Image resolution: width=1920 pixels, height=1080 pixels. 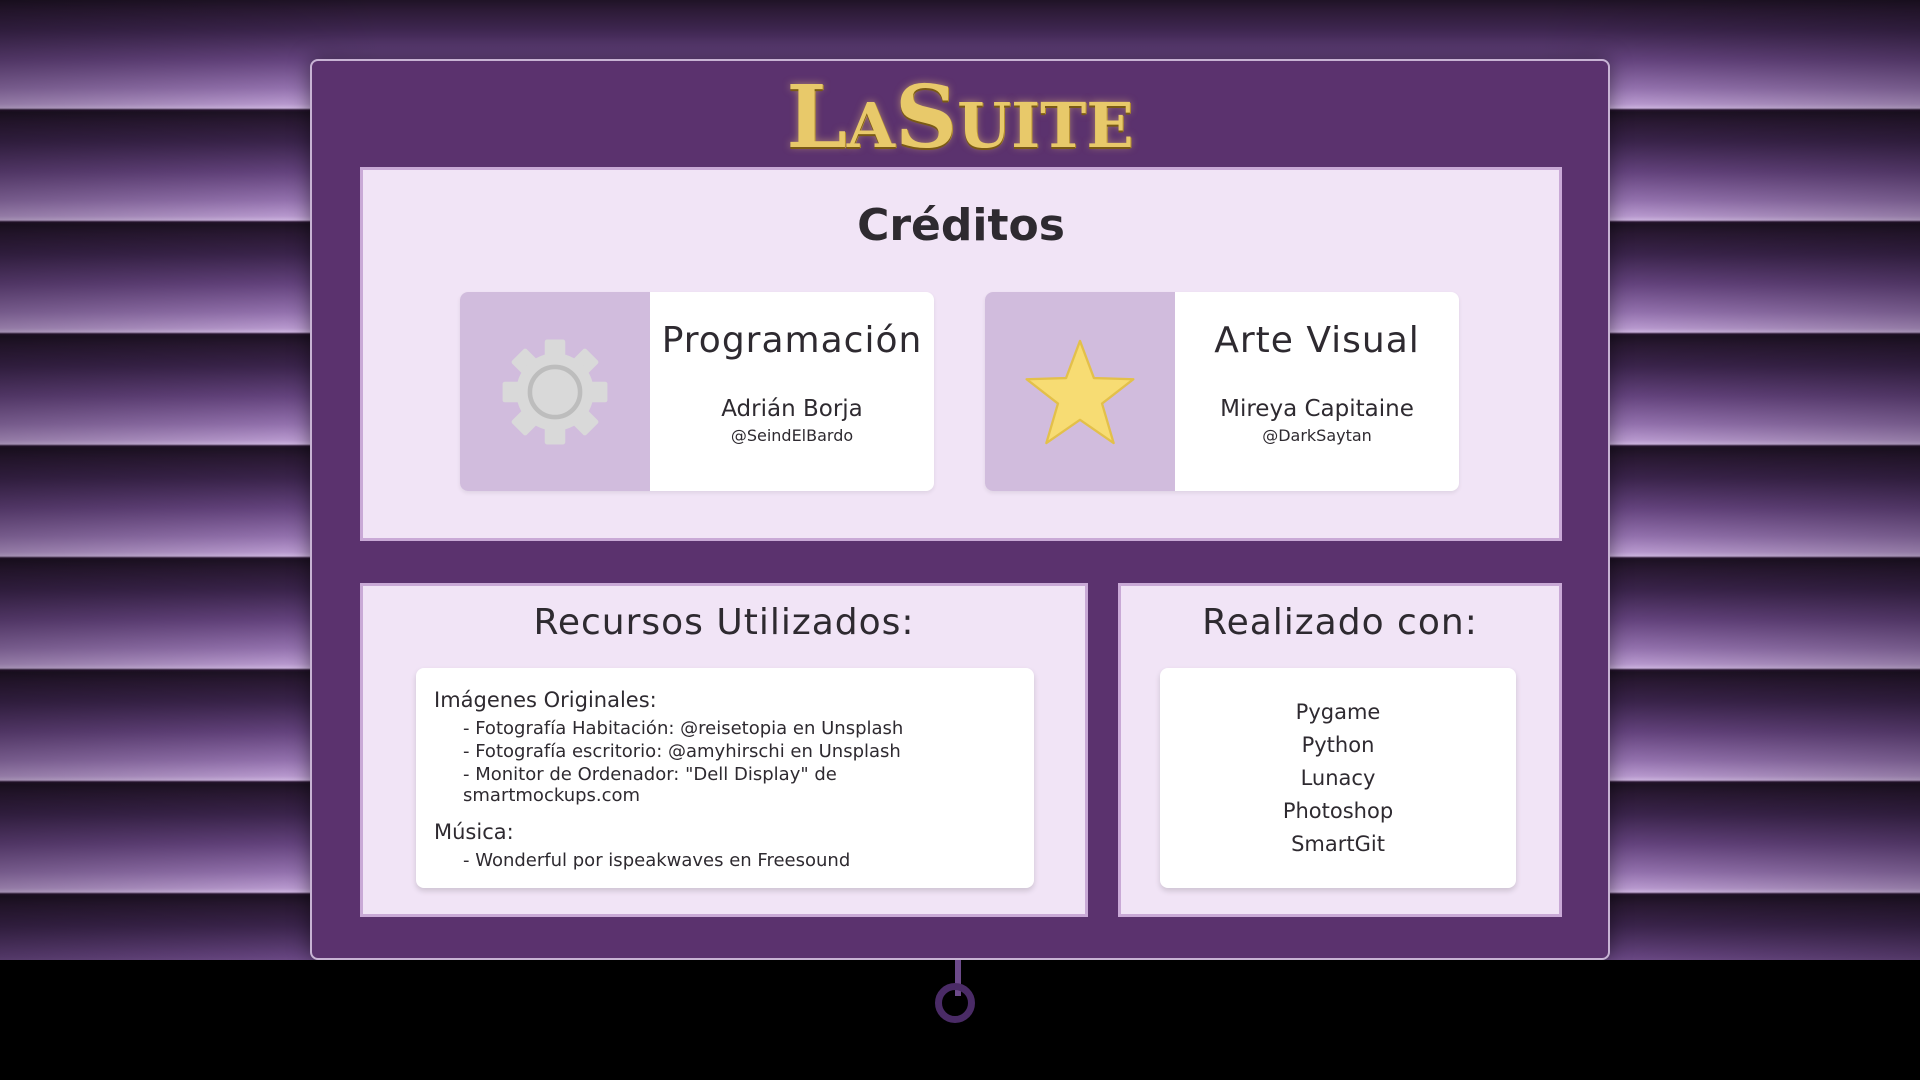 What do you see at coordinates (926, 117) in the screenshot?
I see `logo-letter: S` at bounding box center [926, 117].